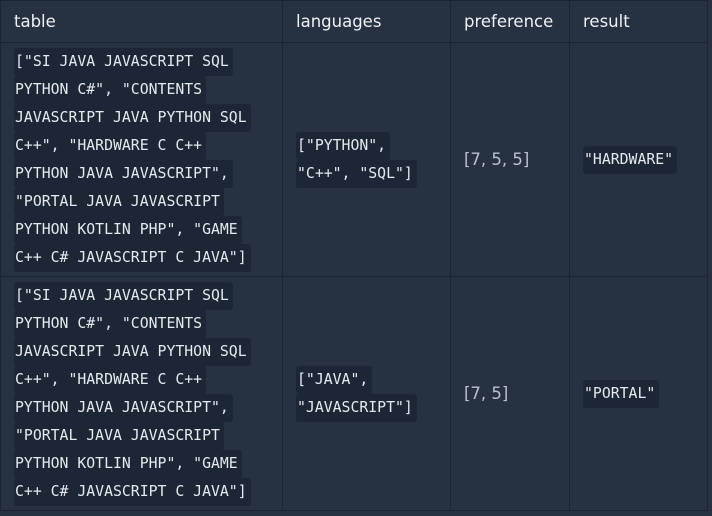 The height and width of the screenshot is (516, 712). I want to click on preference-value: [7, 5], so click(486, 393).